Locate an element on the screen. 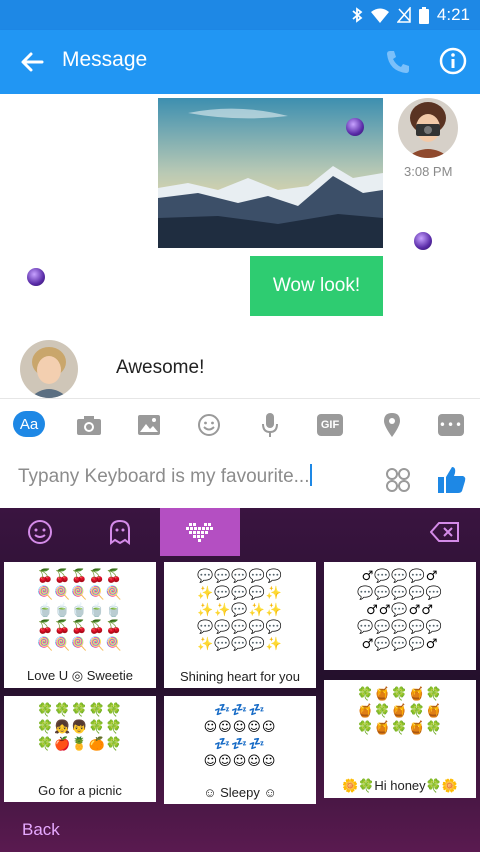 This screenshot has height=852, width=480. sticker-art: ♂💬💬💬♂ 💬💬💬💬💬 ♂♂💬♂♂ 💬💬💬💬💬 ♂💬💬💬♂ is located at coordinates (400, 610).